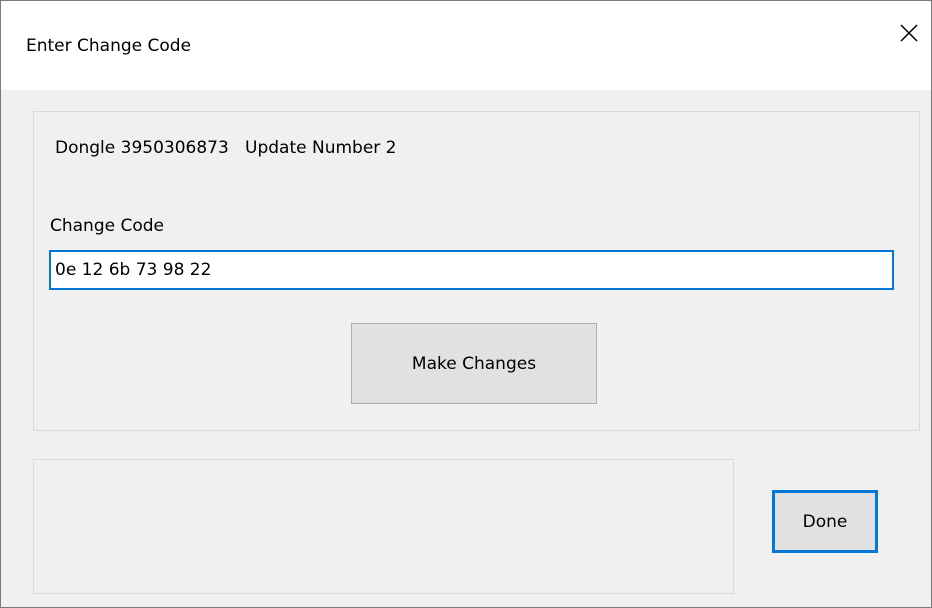  What do you see at coordinates (109, 46) in the screenshot?
I see `window-title: Enter Change Code` at bounding box center [109, 46].